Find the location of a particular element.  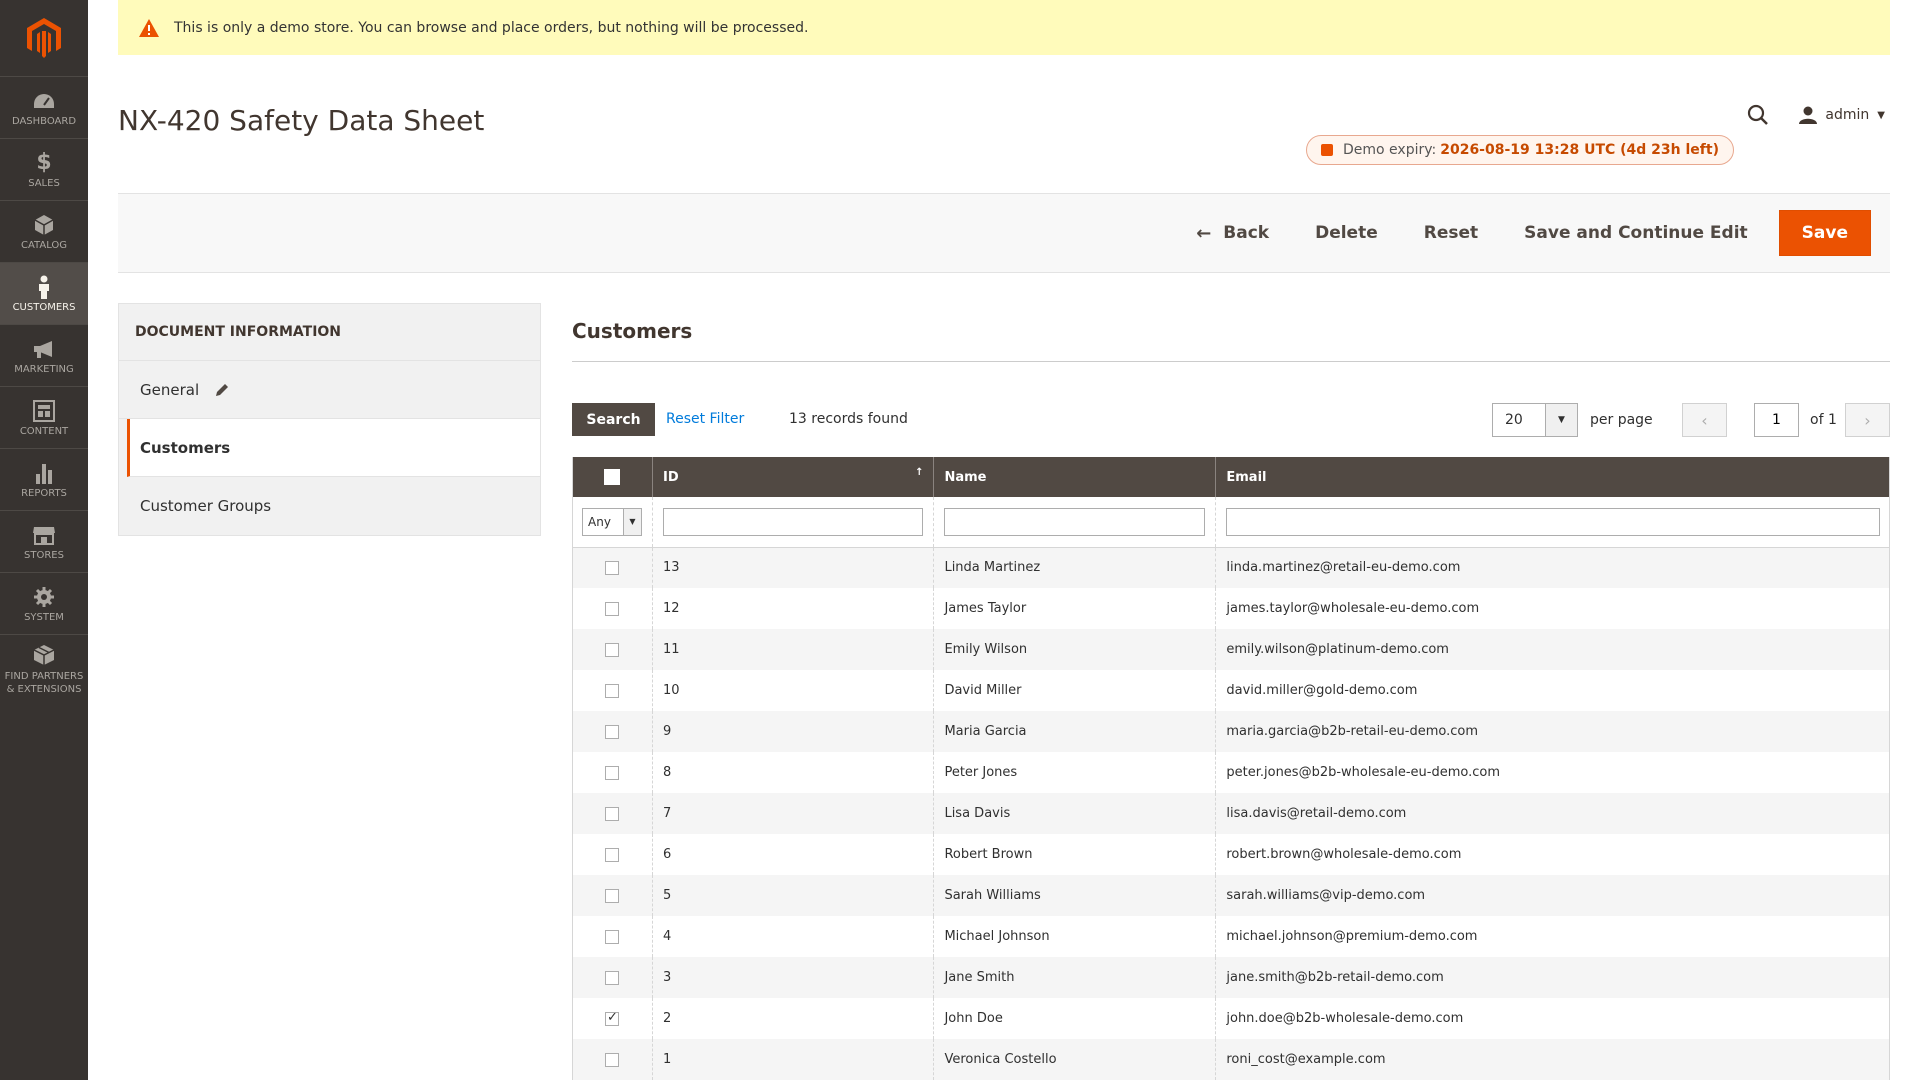

id-filter-input is located at coordinates (793, 521).